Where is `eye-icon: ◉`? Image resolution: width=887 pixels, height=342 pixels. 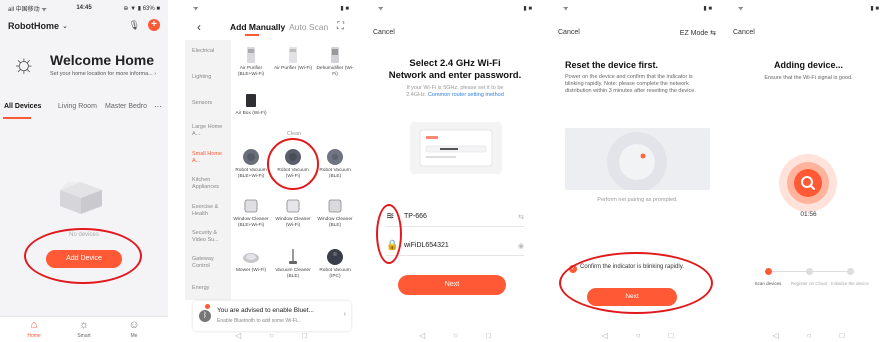 eye-icon: ◉ is located at coordinates (521, 246).